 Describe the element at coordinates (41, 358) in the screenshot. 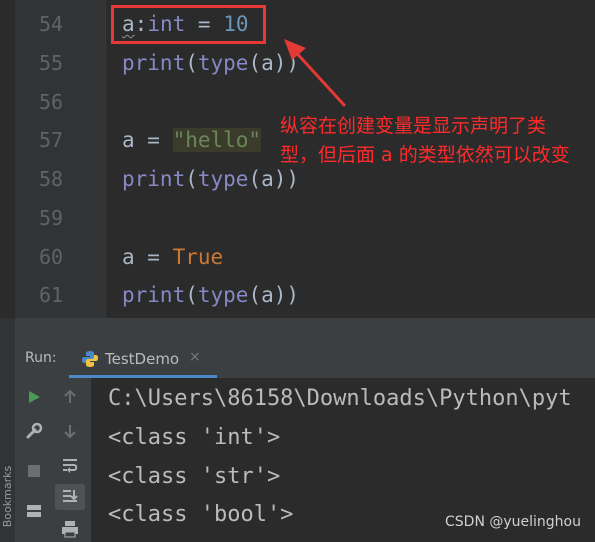

I see `run-label: Run:` at that location.